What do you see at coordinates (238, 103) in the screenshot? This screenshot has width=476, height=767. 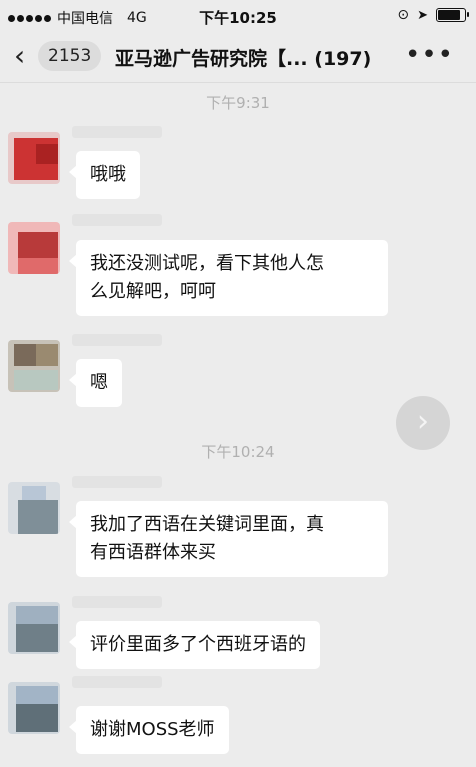 I see `message-timestamp: 下午9:31` at bounding box center [238, 103].